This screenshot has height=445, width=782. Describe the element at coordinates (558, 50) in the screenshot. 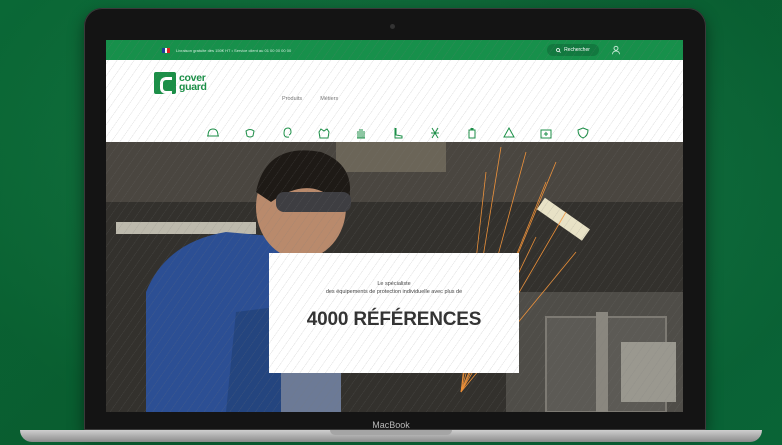

I see `search-icon` at that location.